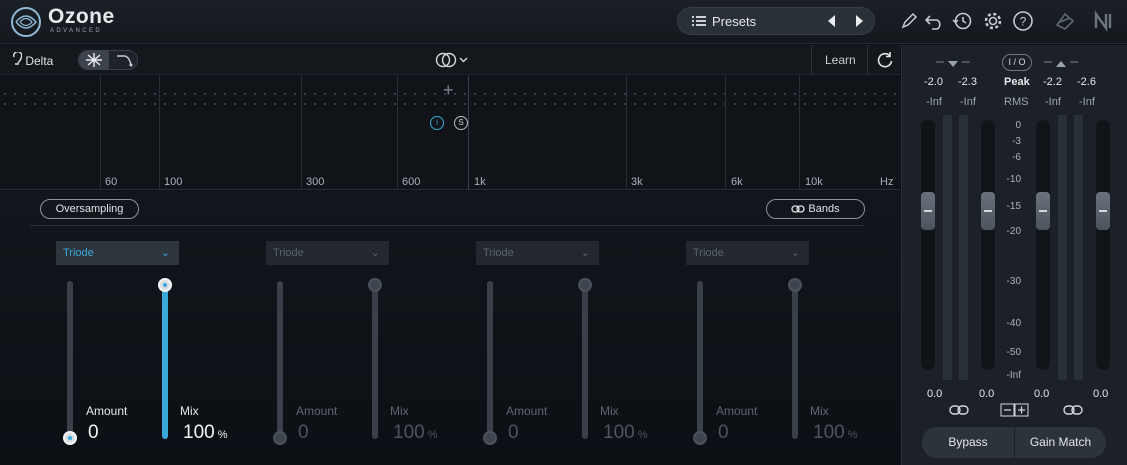 The width and height of the screenshot is (1127, 465). I want to click on output-trim-handle, so click(1043, 211).